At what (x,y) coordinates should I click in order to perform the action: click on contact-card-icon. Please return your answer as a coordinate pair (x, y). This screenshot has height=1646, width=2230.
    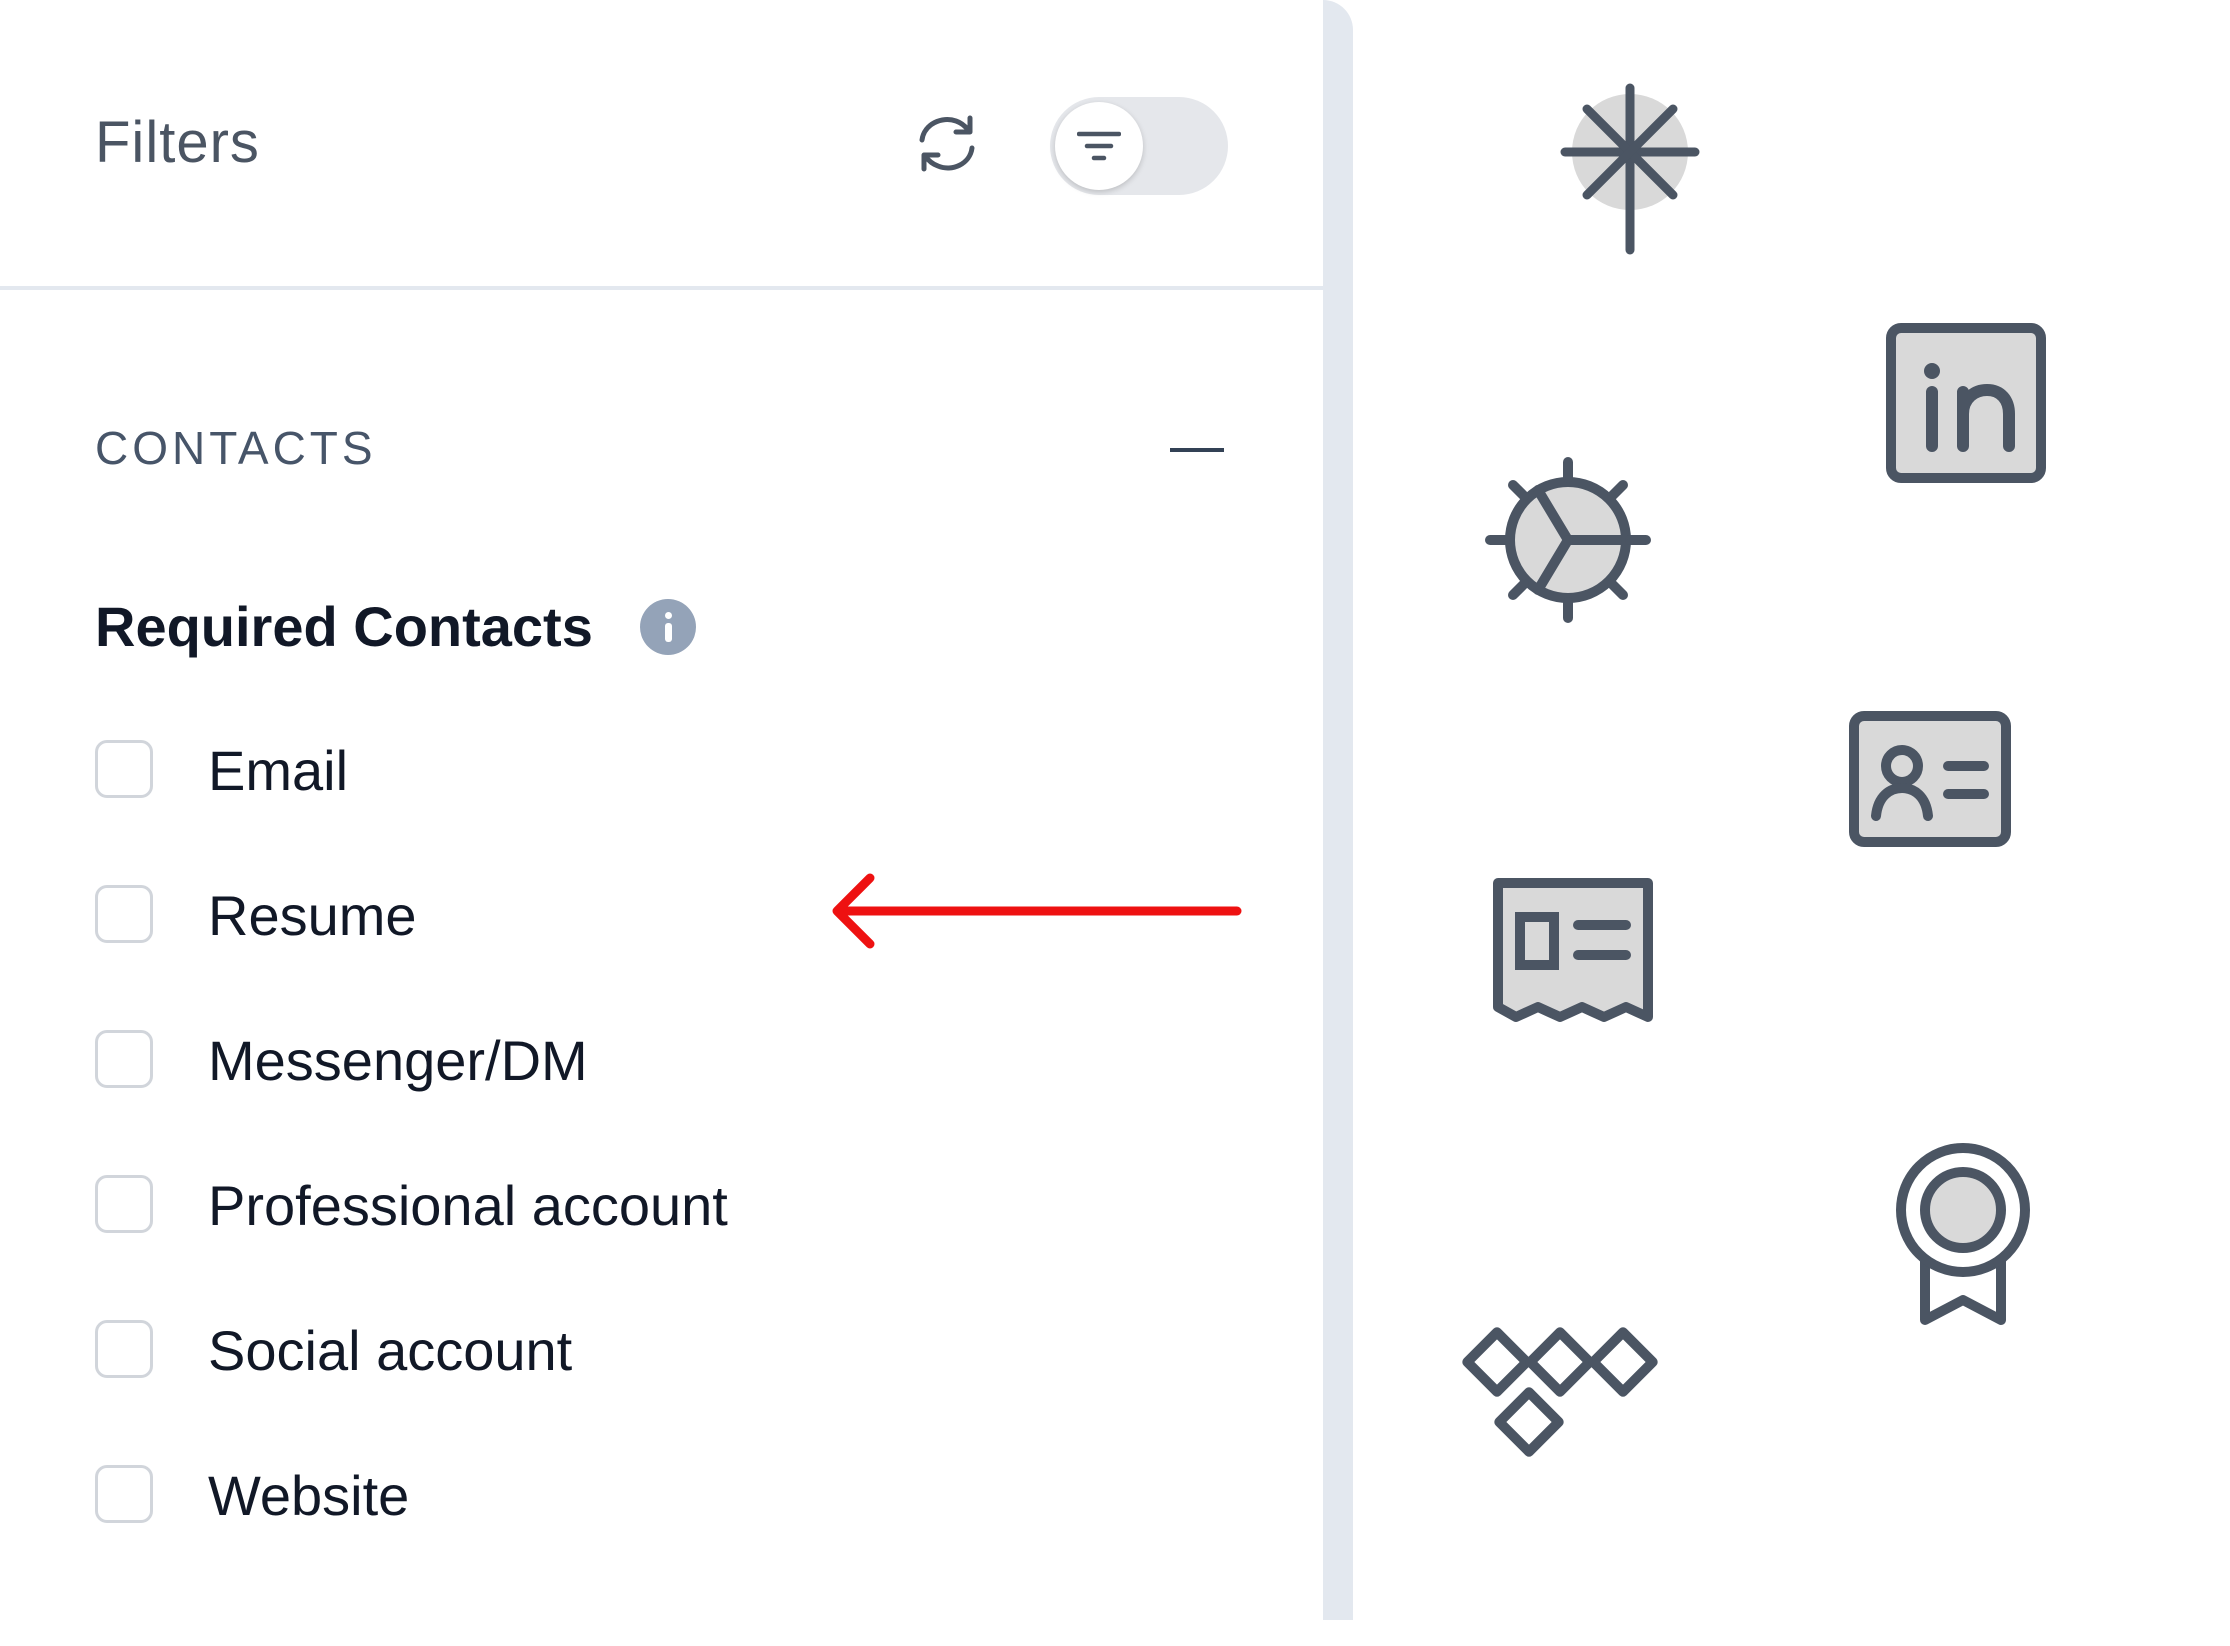
    Looking at the image, I should click on (1930, 781).